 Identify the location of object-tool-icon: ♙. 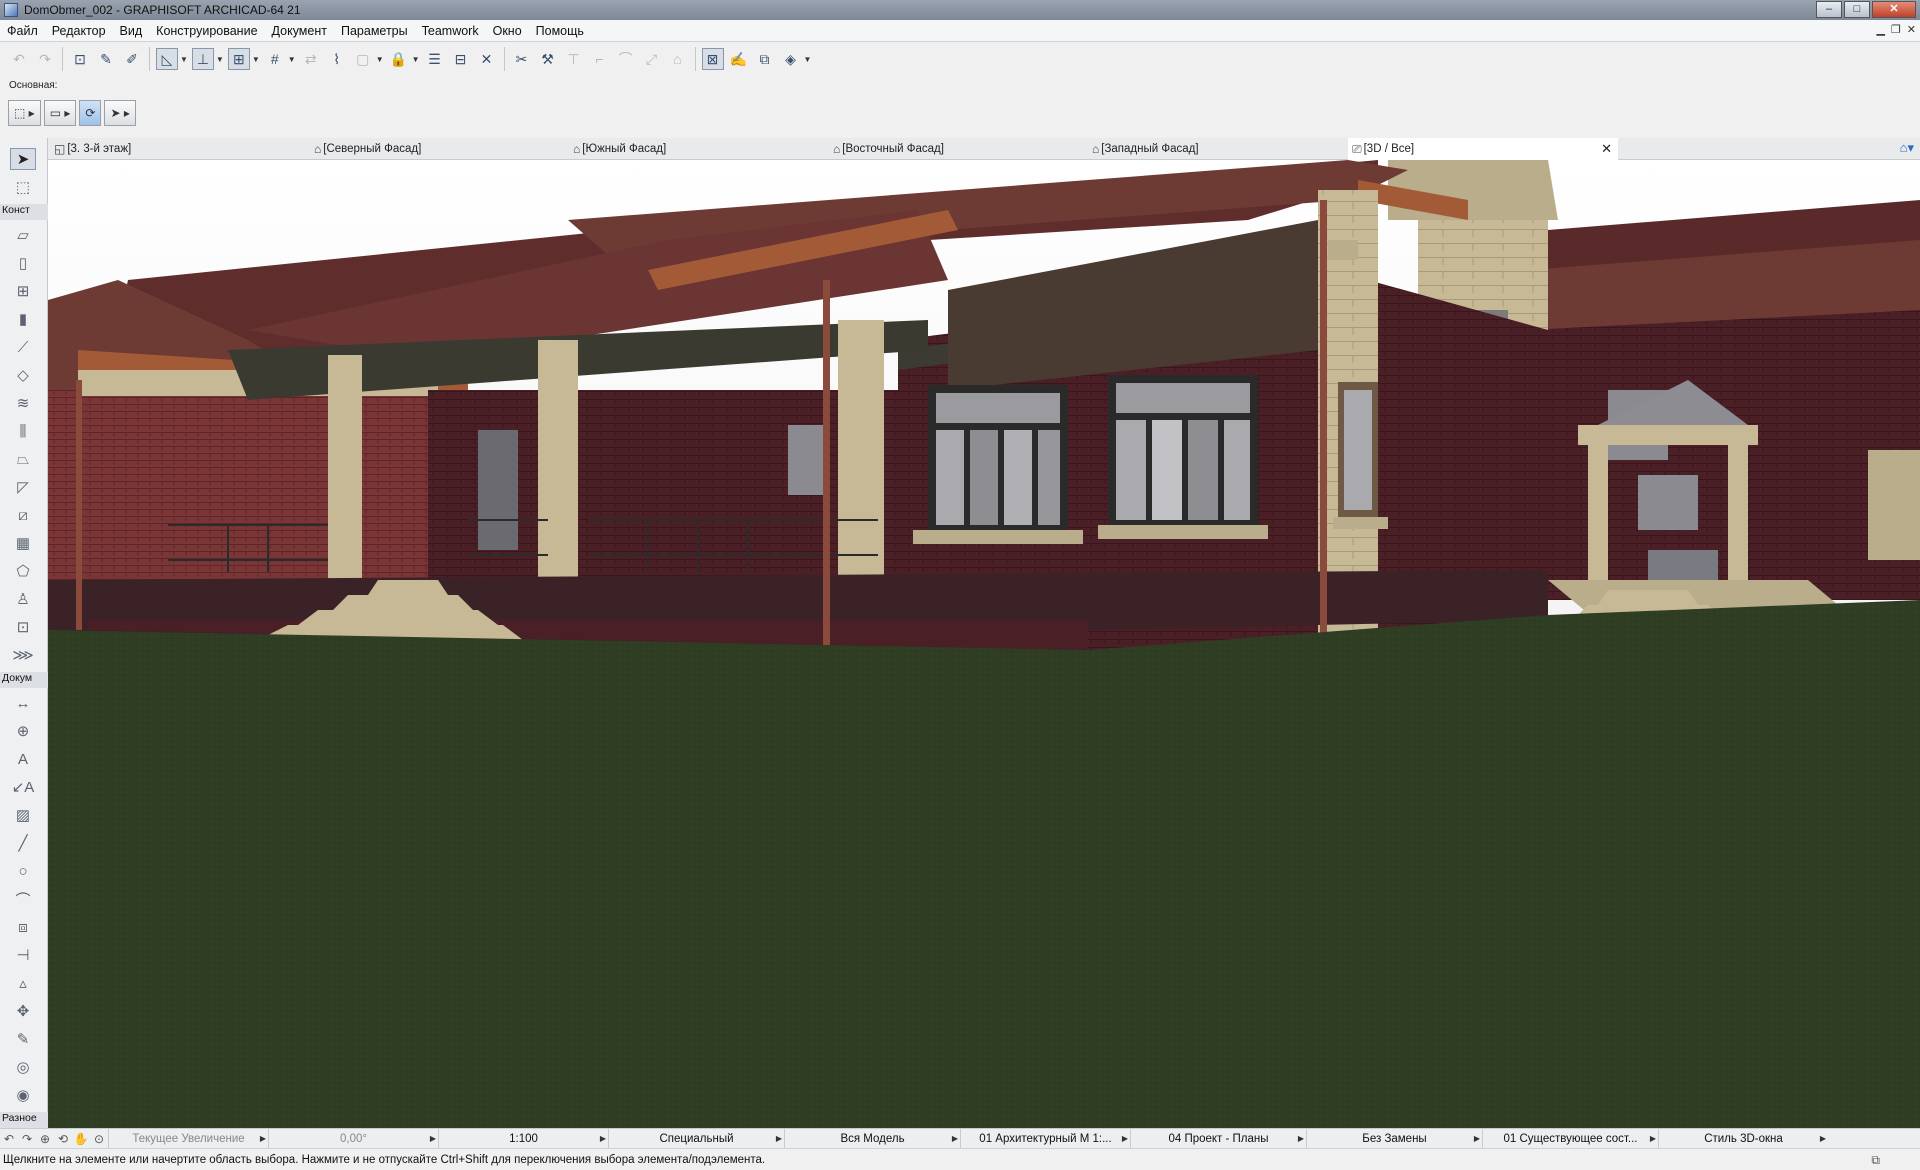
(23, 599).